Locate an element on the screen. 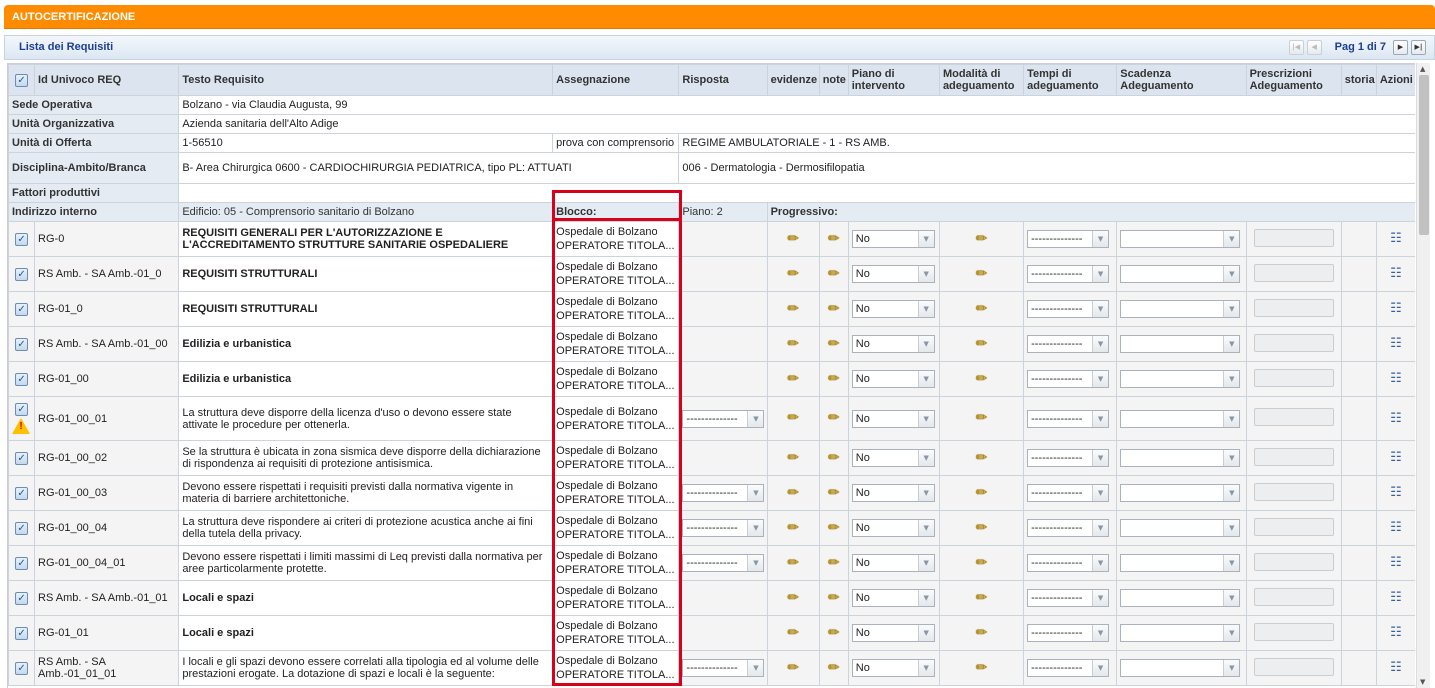 This screenshot has height=688, width=1435. col-storia: storia is located at coordinates (1358, 80).